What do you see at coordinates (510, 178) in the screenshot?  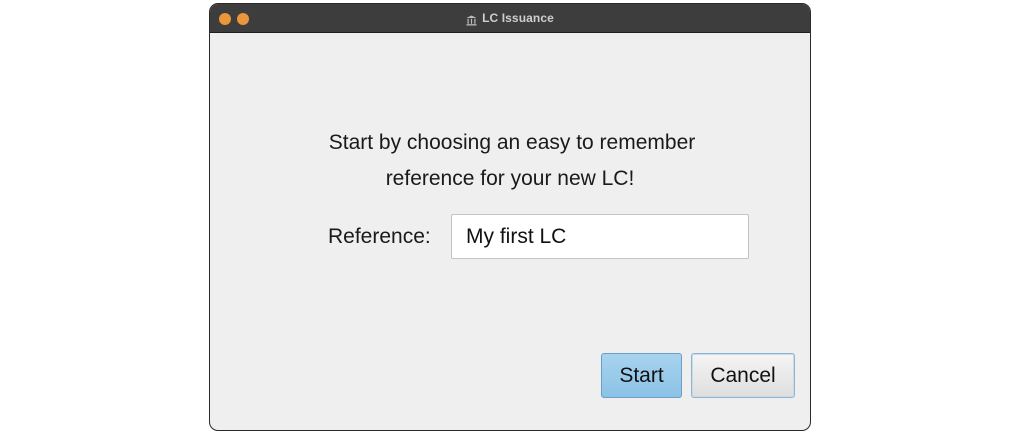 I see `intro-line-2: reference for your new LC!` at bounding box center [510, 178].